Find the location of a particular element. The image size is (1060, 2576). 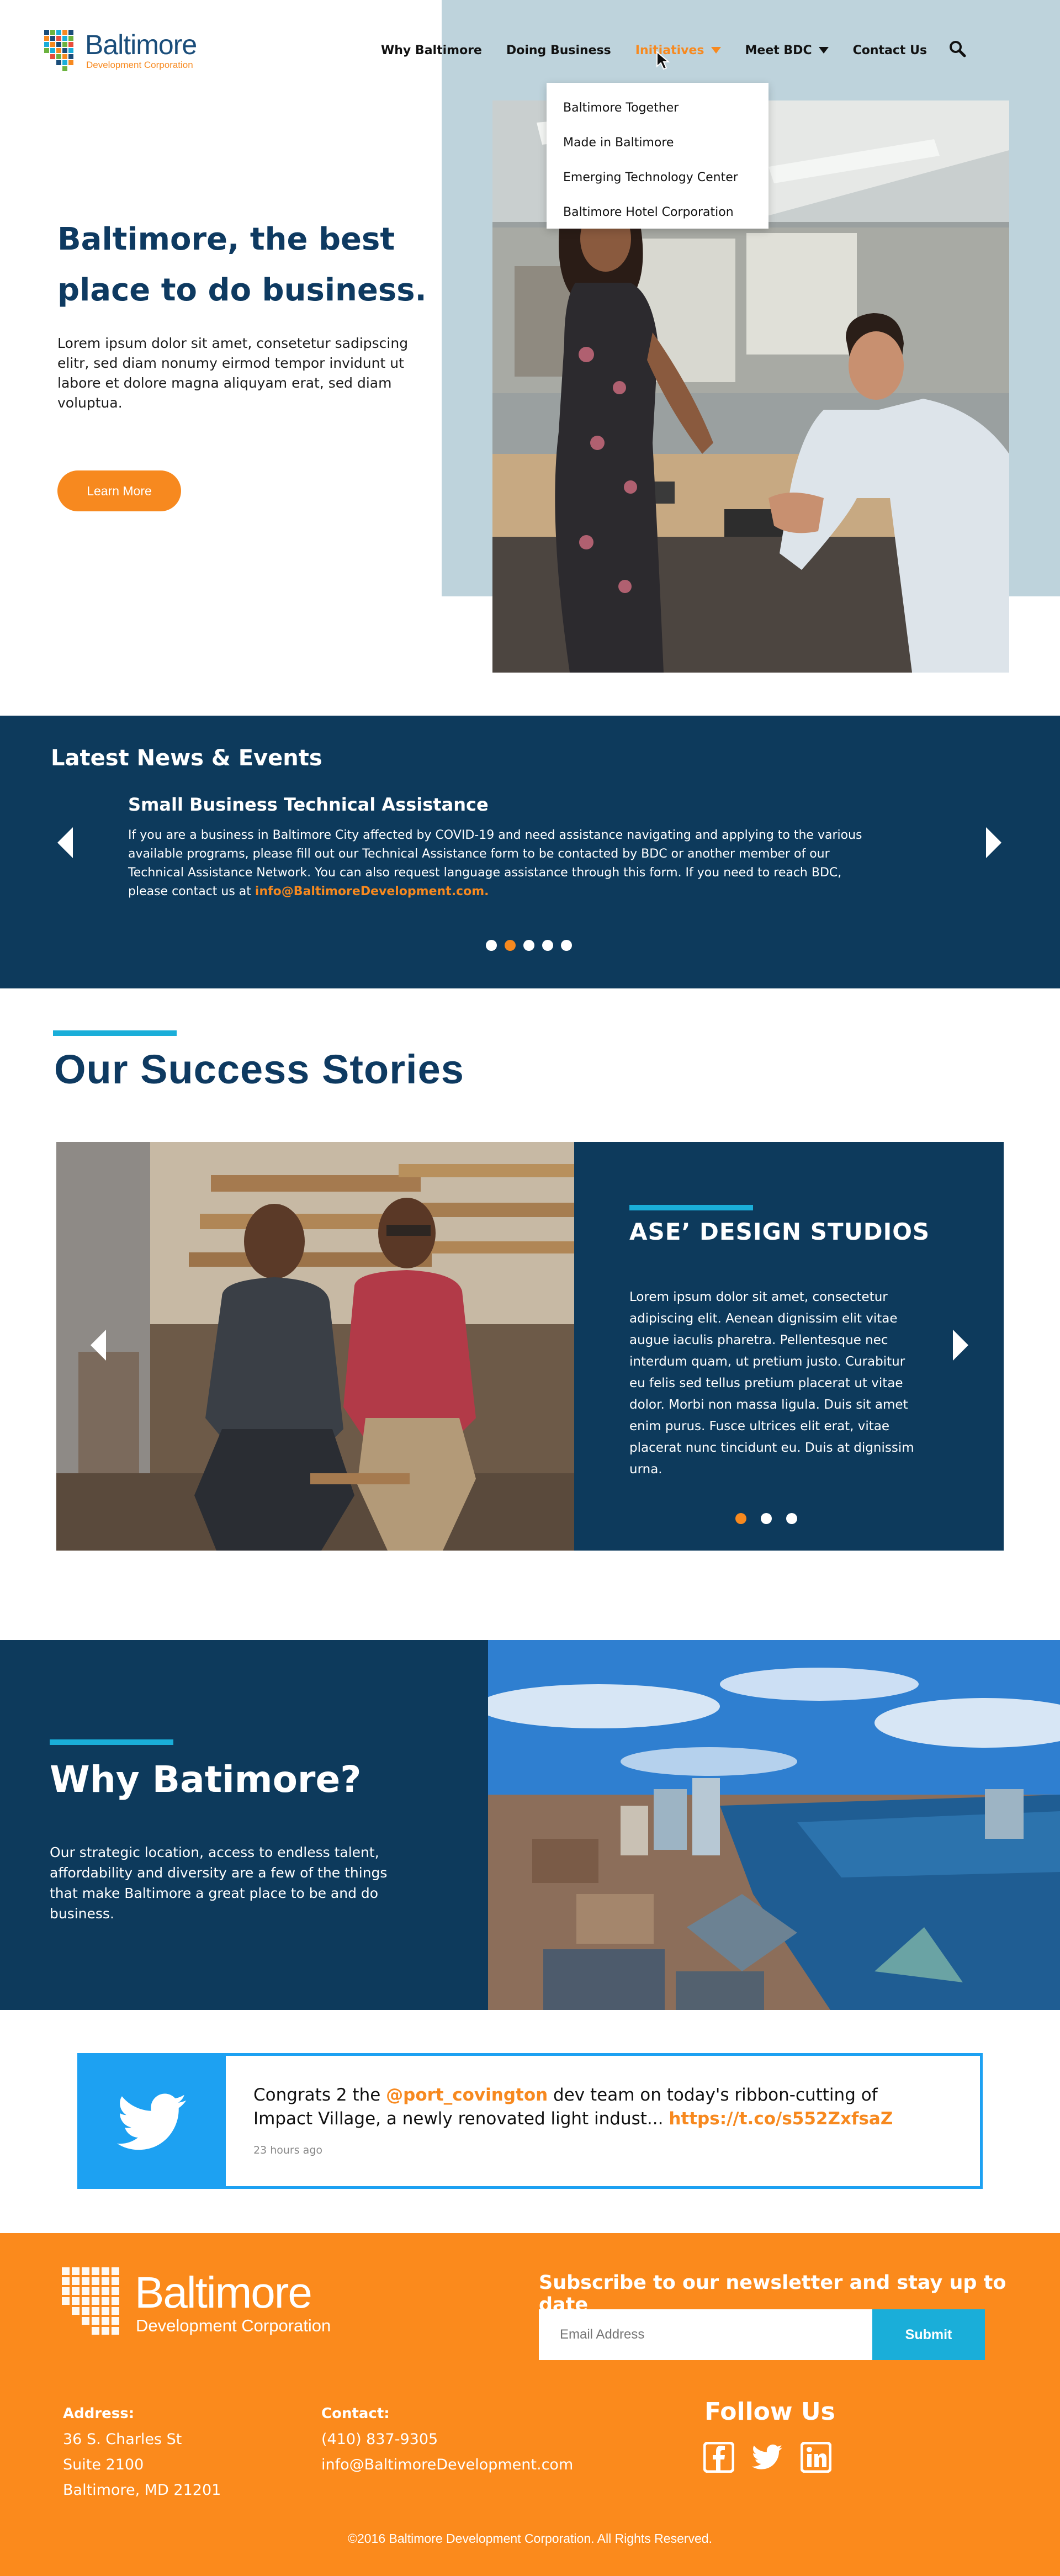

nav-meet-bdc: Meet BDC is located at coordinates (787, 51).